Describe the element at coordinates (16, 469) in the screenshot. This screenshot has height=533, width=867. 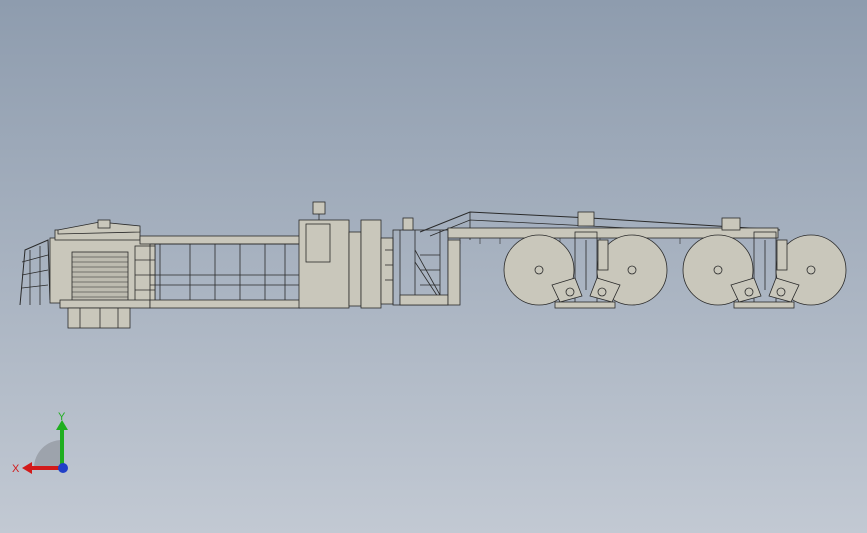
I see `x-axis-label: X` at that location.